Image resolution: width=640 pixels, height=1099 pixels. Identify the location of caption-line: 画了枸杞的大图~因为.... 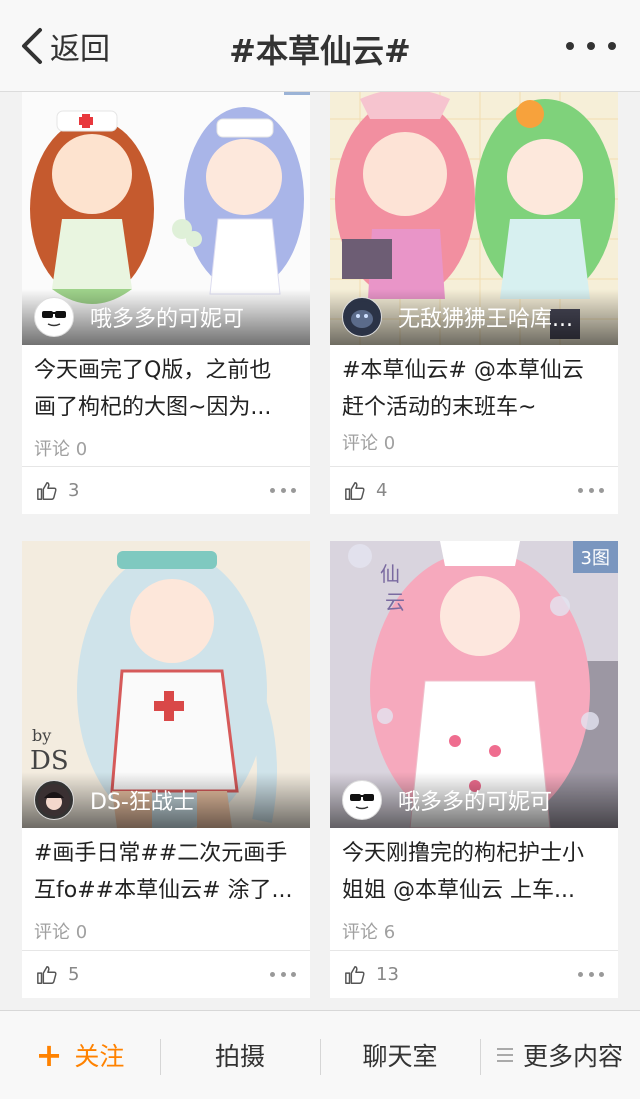
(153, 407).